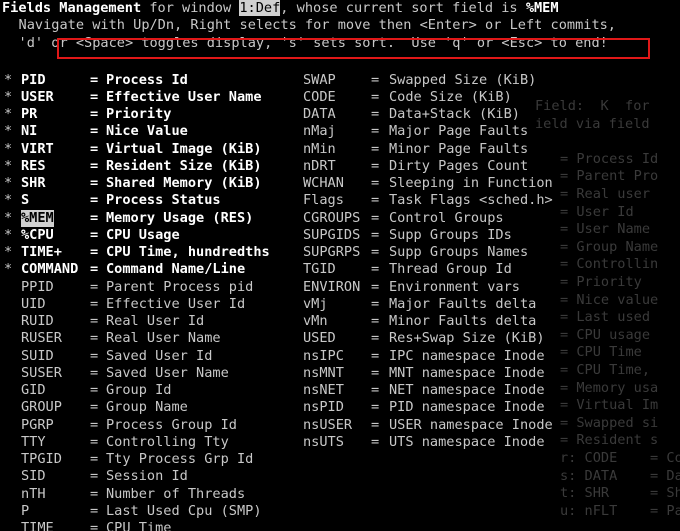  I want to click on field-name: DATA, so click(319, 114).